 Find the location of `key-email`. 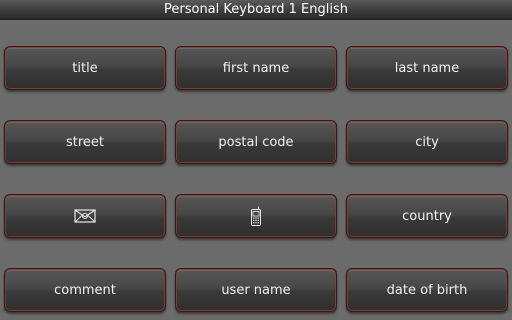

key-email is located at coordinates (85, 216).